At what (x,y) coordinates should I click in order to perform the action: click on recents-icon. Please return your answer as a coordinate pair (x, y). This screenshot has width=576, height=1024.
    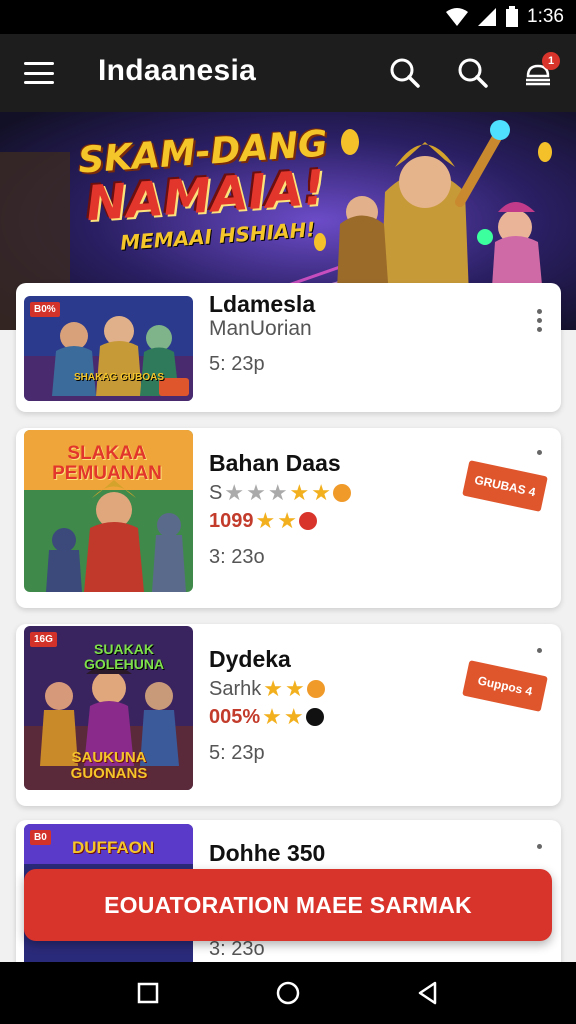
    Looking at the image, I should click on (148, 993).